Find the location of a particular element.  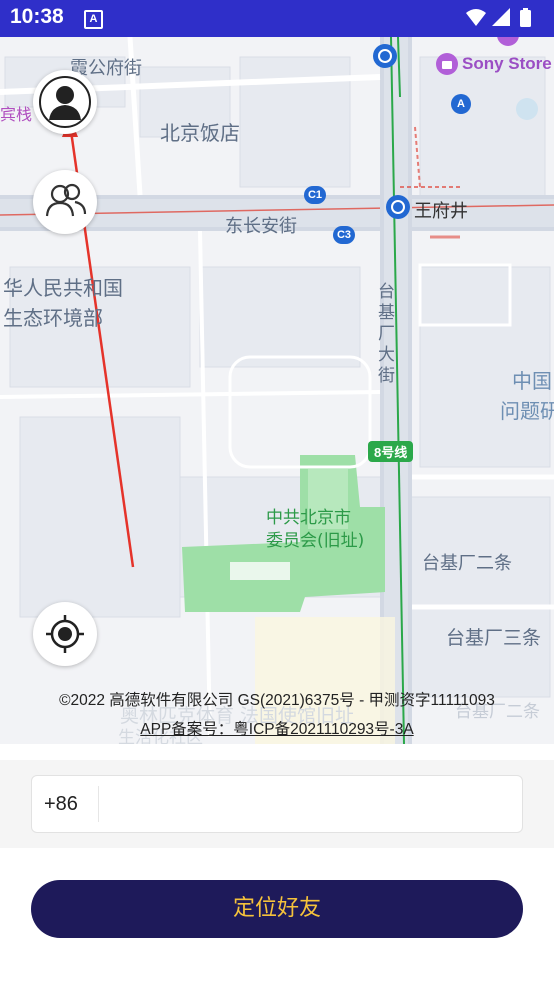

phone-section: +86 is located at coordinates (277, 804).